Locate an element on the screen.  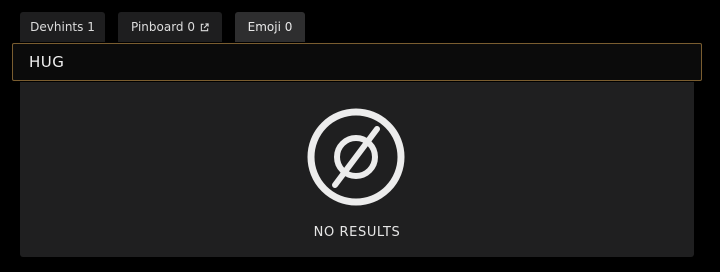
search-input is located at coordinates (357, 62).